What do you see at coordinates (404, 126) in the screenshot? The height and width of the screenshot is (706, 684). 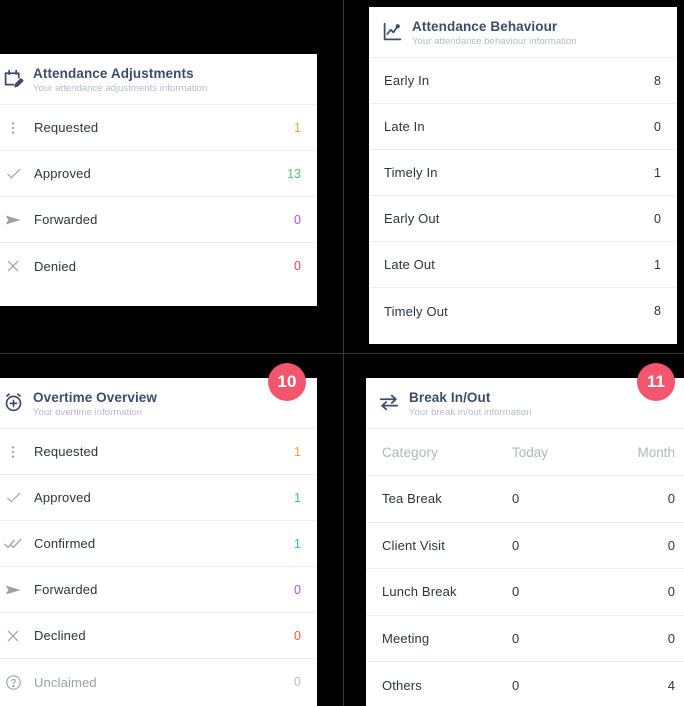 I see `list-item-label: Late In` at bounding box center [404, 126].